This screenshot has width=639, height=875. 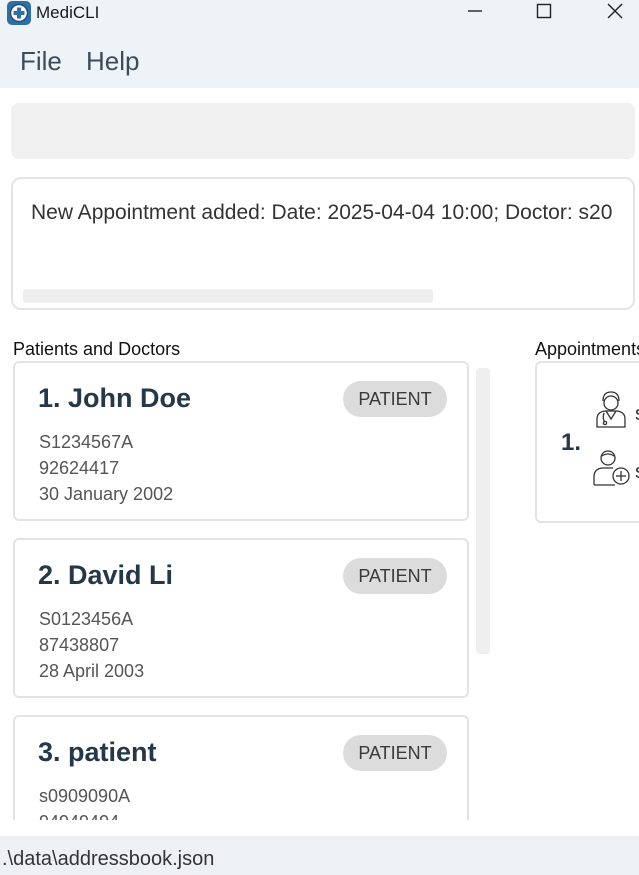 What do you see at coordinates (68, 12) in the screenshot?
I see `window-title: MediCLI` at bounding box center [68, 12].